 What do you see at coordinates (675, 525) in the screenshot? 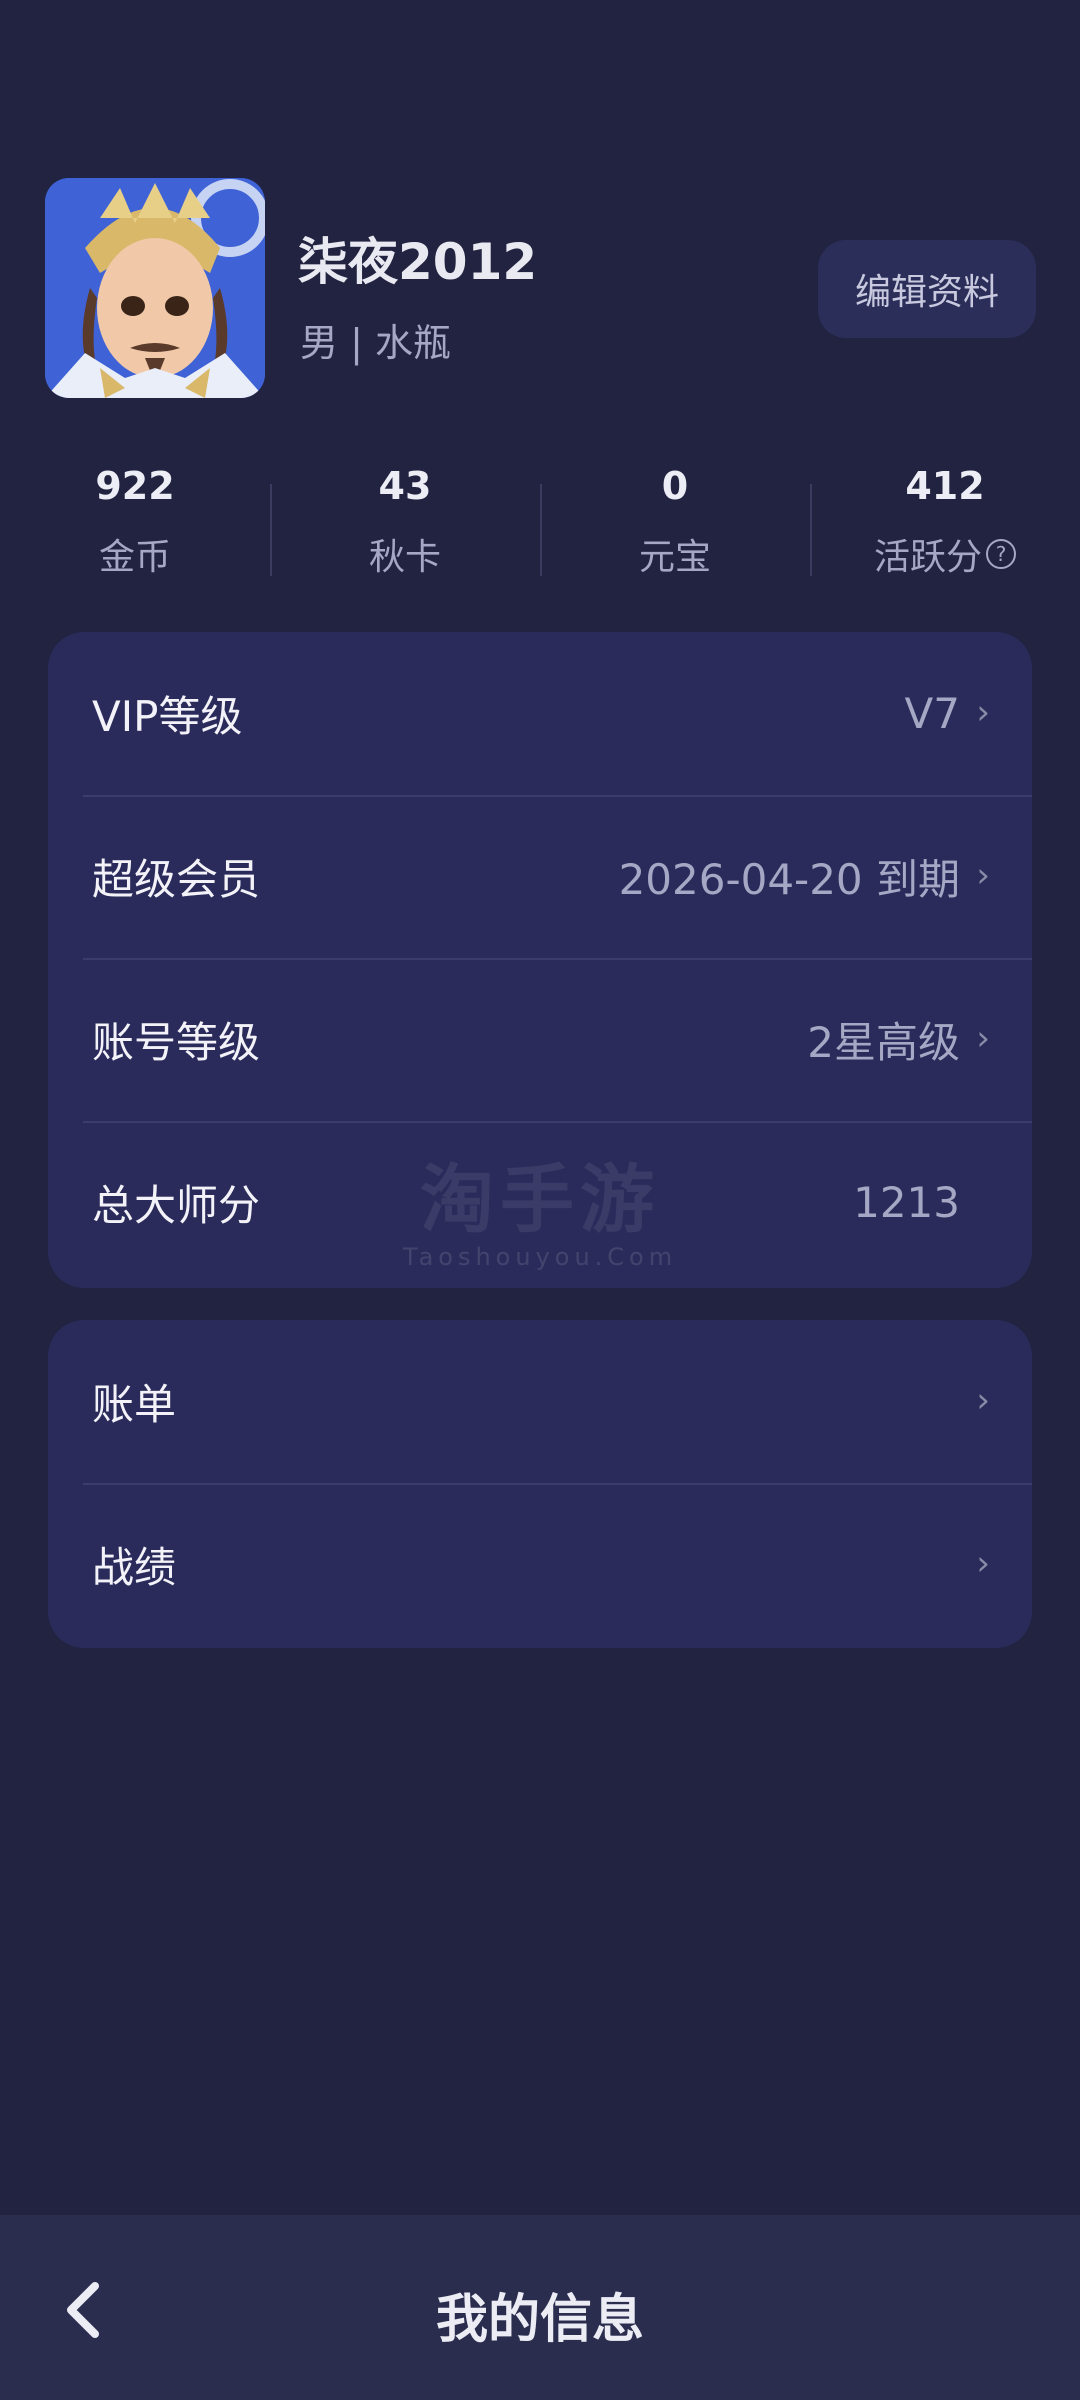
I see `stat-yuanbao: 0 元宝` at bounding box center [675, 525].